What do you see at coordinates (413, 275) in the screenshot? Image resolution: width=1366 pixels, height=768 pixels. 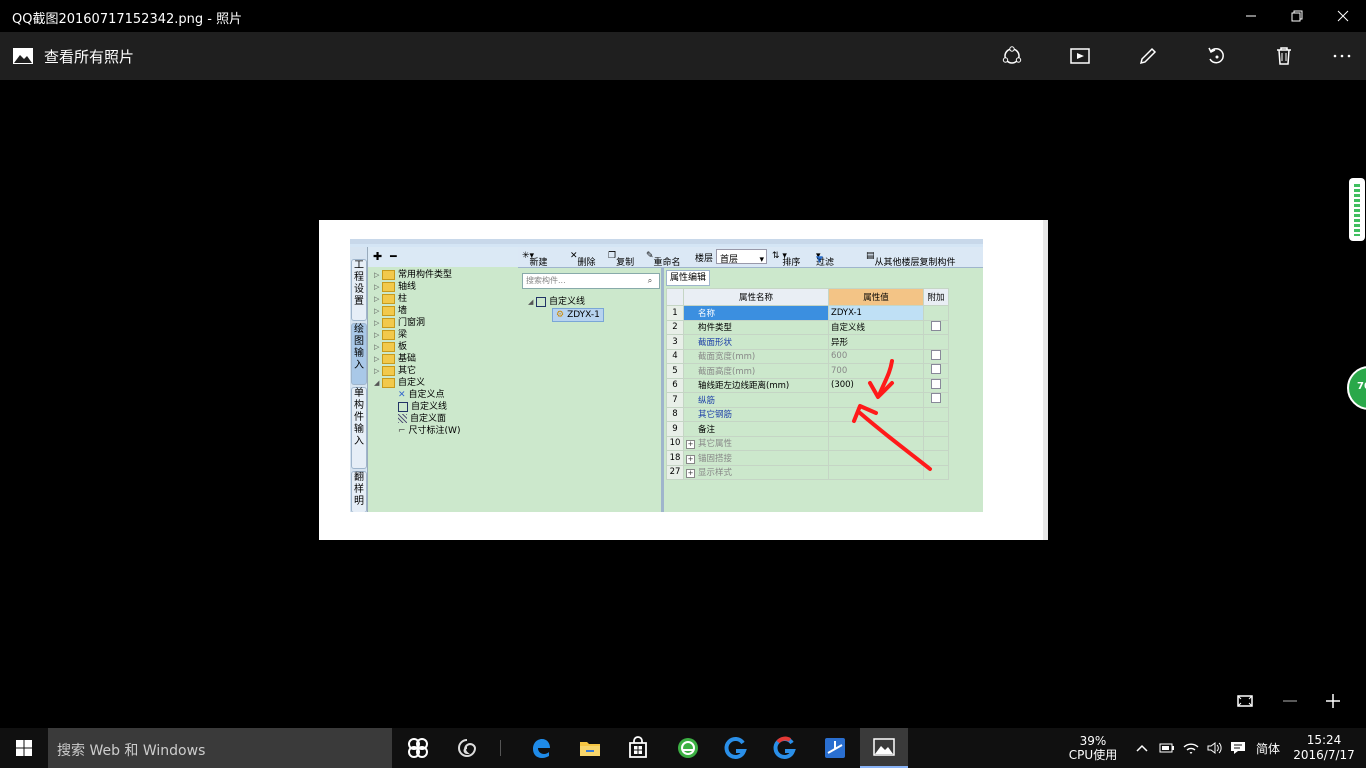 I see `tree-item: ▷ 常用构件类型` at bounding box center [413, 275].